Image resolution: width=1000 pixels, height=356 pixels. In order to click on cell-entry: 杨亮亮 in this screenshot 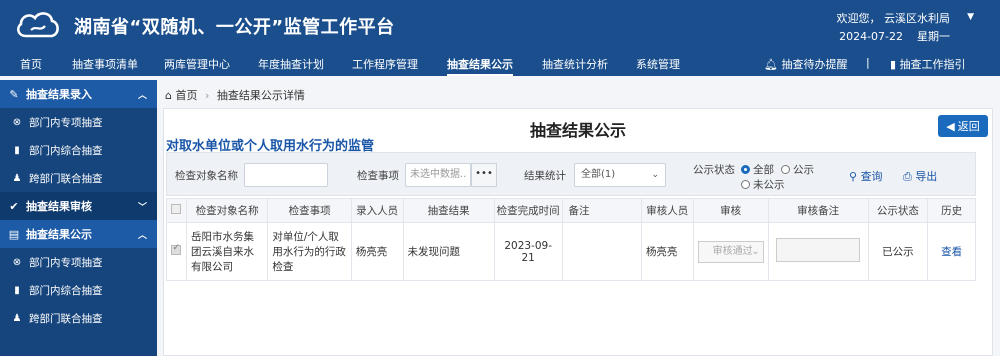, I will do `click(377, 251)`.